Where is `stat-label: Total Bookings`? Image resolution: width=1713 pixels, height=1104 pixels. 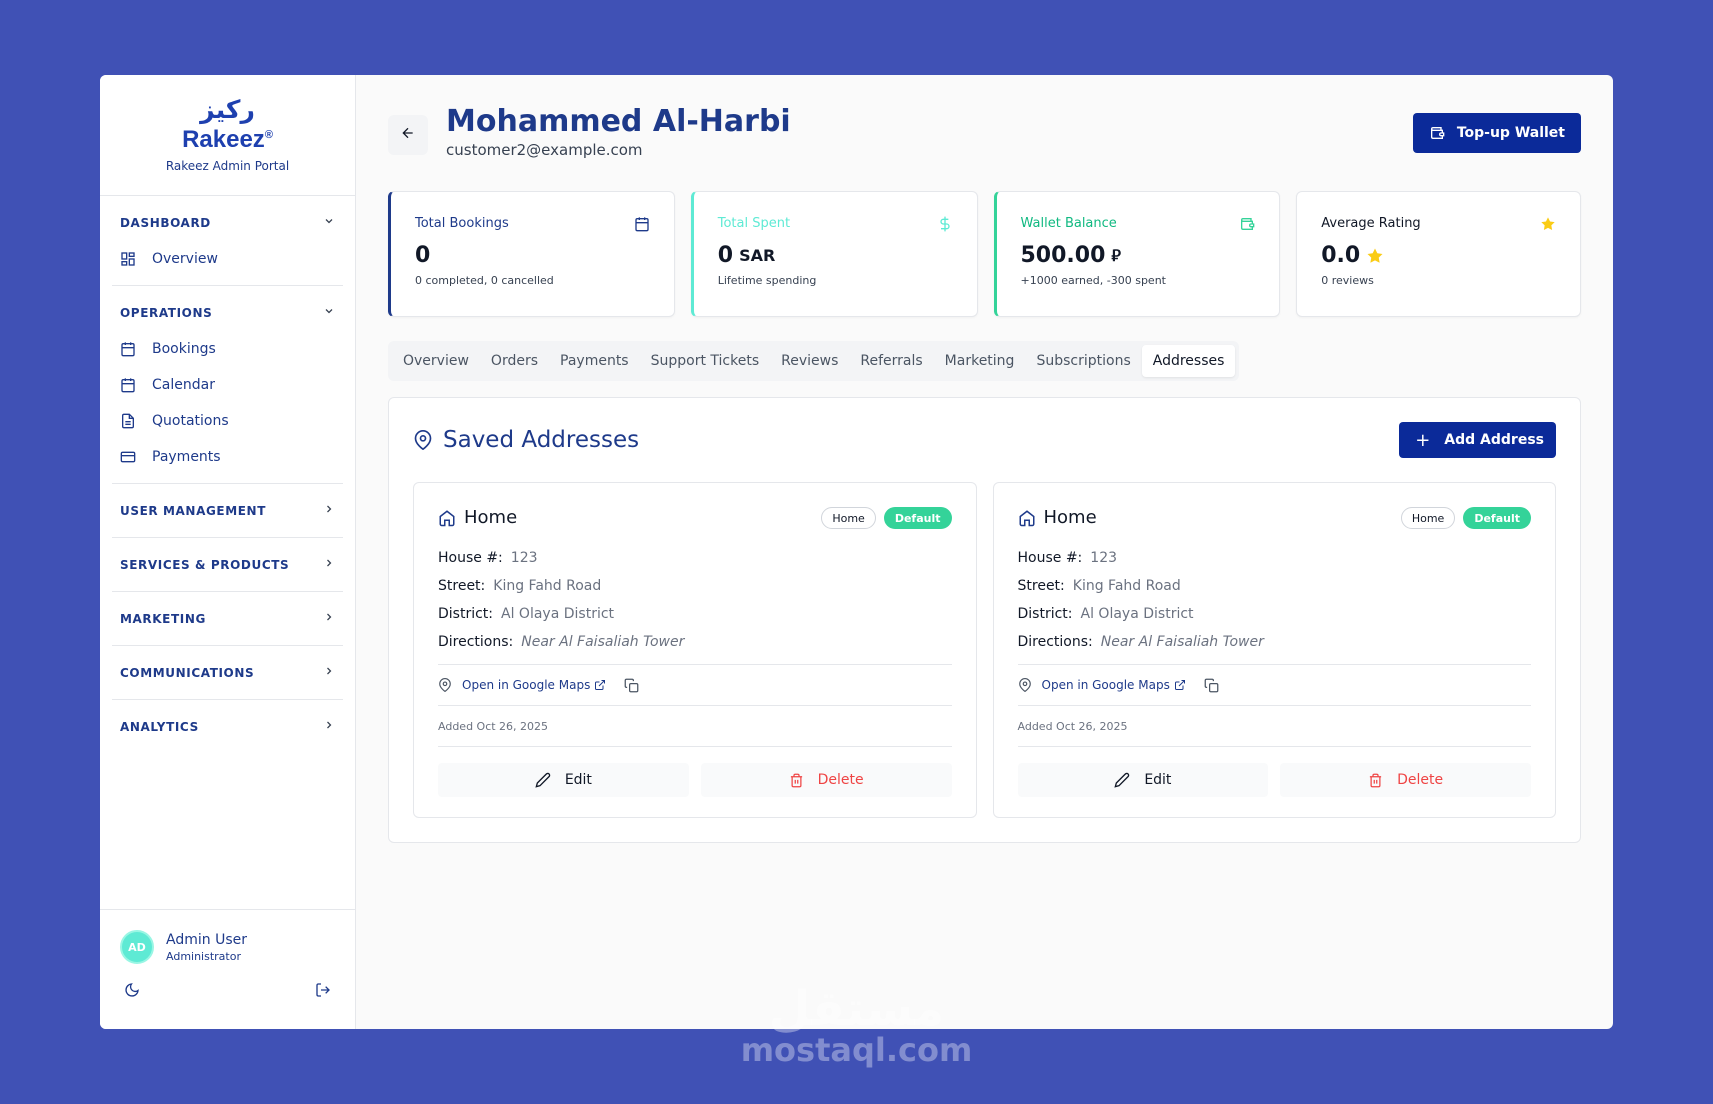
stat-label: Total Bookings is located at coordinates (462, 223).